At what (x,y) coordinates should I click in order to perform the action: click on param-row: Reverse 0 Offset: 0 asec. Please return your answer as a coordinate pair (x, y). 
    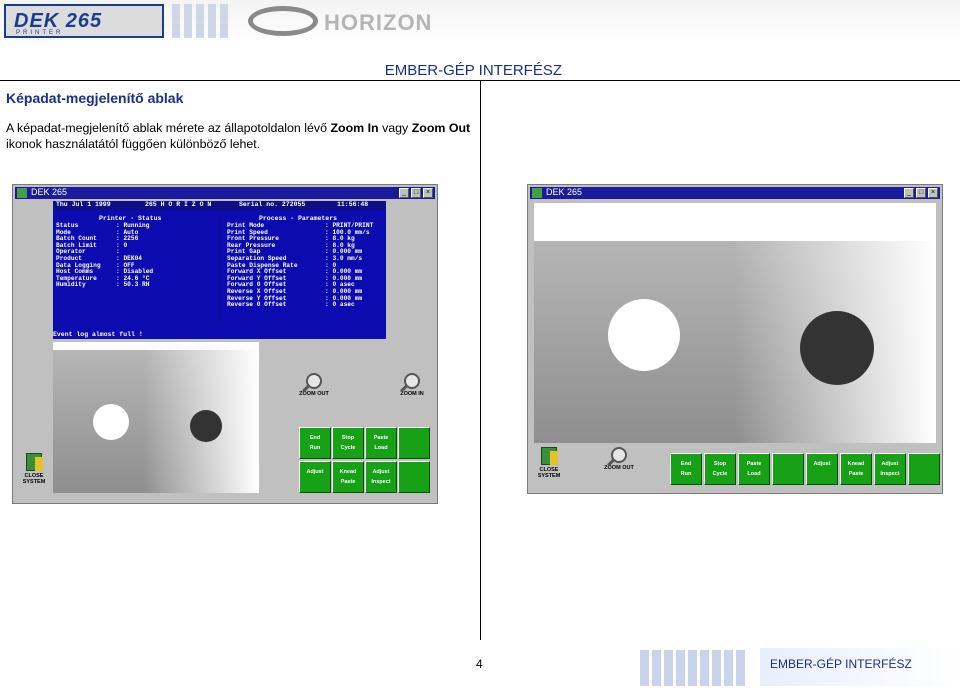
    Looking at the image, I should click on (300, 305).